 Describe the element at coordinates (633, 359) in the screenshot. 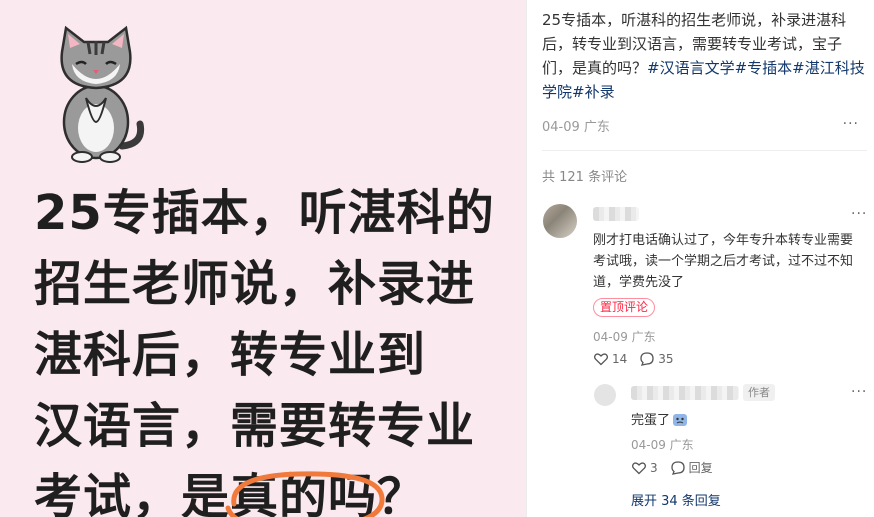

I see `comment-actions: 14 35` at that location.